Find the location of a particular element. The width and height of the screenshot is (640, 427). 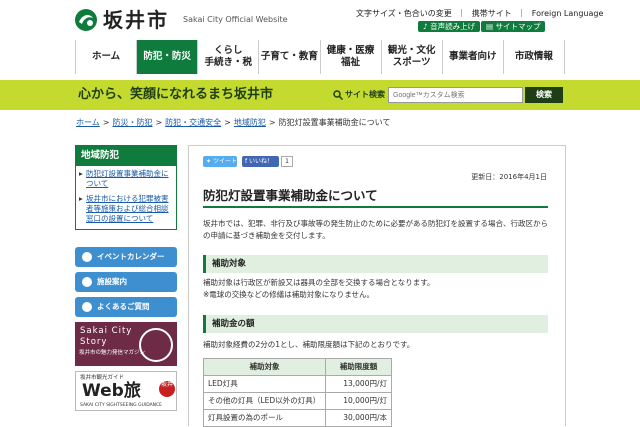

sidebar-link-victim-support: 坂井市における犯罪被害者等施策および総合相談窓口の設置について is located at coordinates (126, 208).